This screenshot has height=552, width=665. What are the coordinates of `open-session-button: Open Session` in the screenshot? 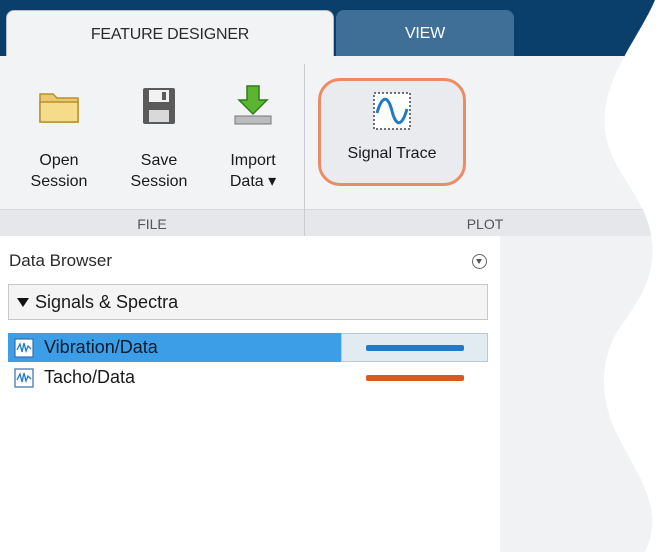 It's located at (59, 138).